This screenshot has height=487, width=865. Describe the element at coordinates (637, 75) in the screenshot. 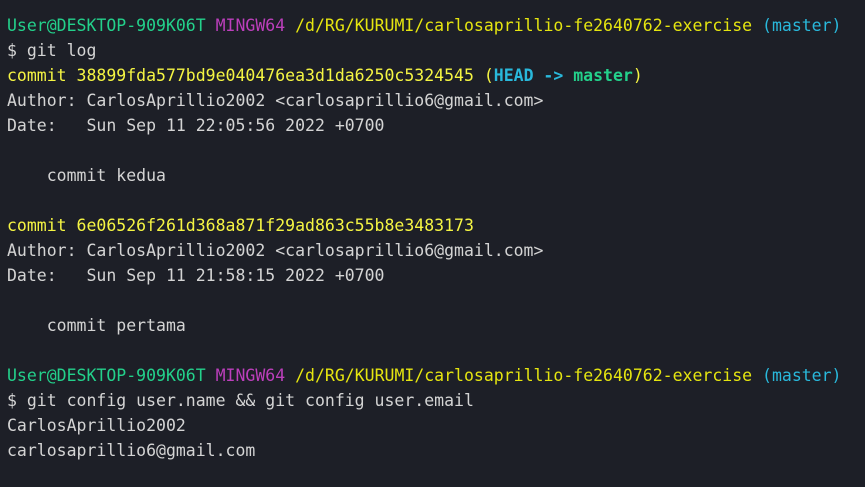

I see `ref-close: )` at that location.